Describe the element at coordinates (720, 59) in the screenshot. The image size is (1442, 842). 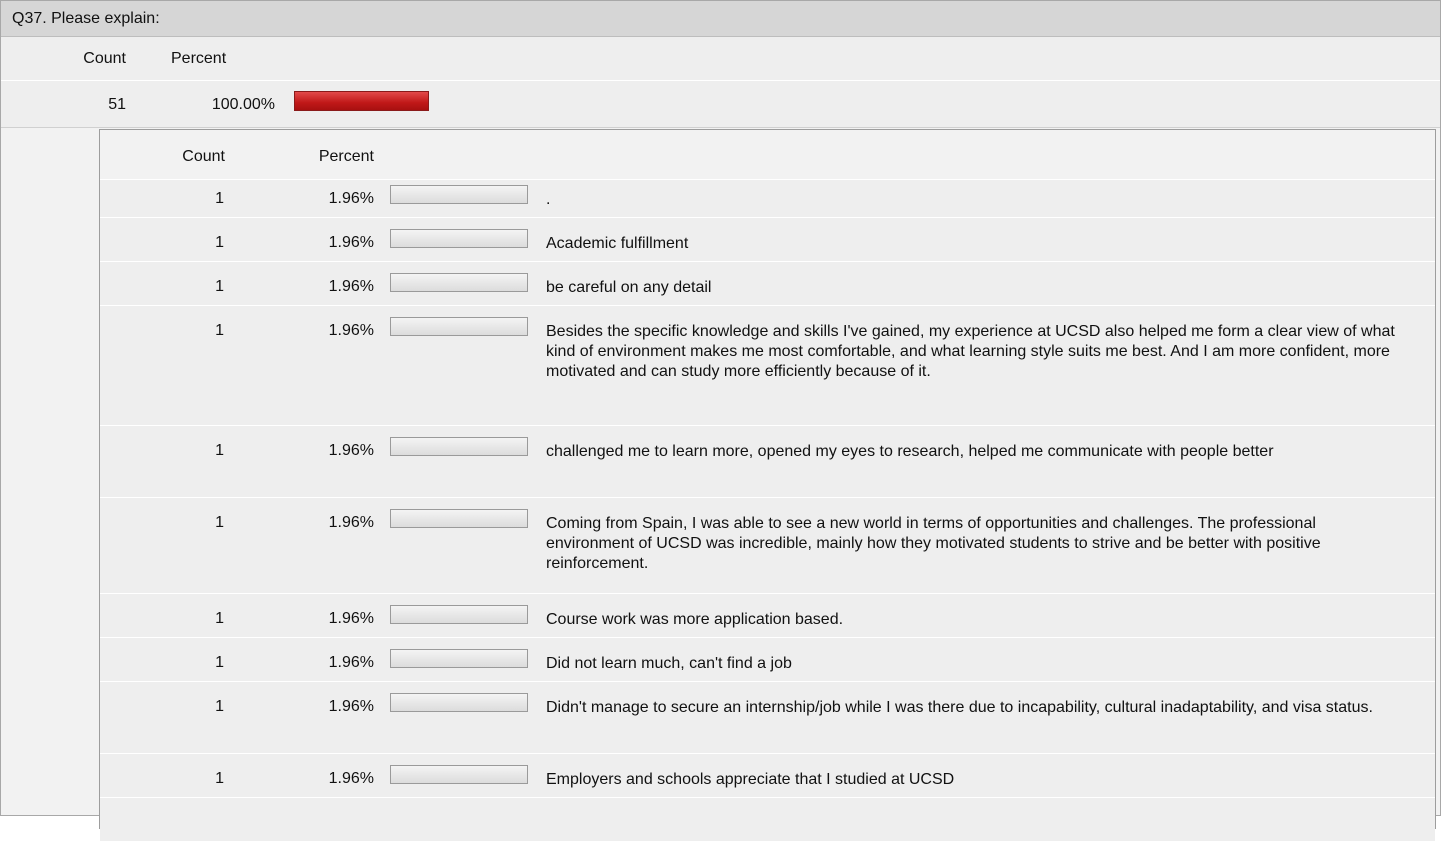
I see `summary-header-row: Count Percent` at that location.